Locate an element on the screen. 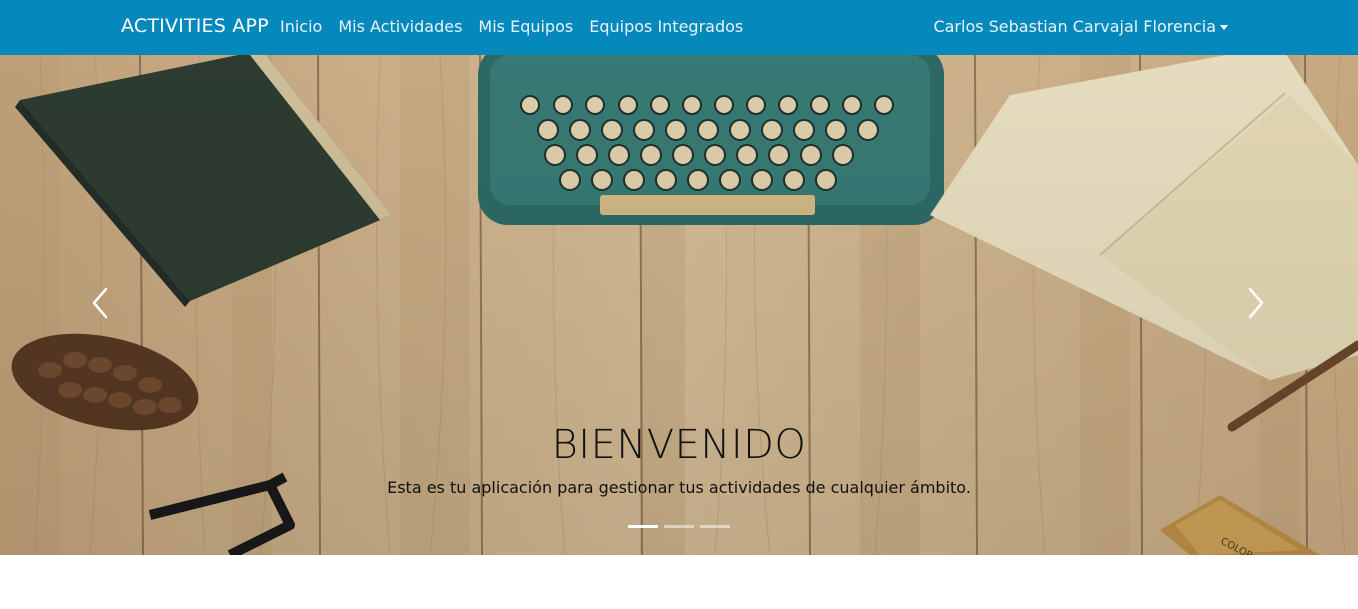 The width and height of the screenshot is (1358, 609). carousel-indicators is located at coordinates (679, 526).